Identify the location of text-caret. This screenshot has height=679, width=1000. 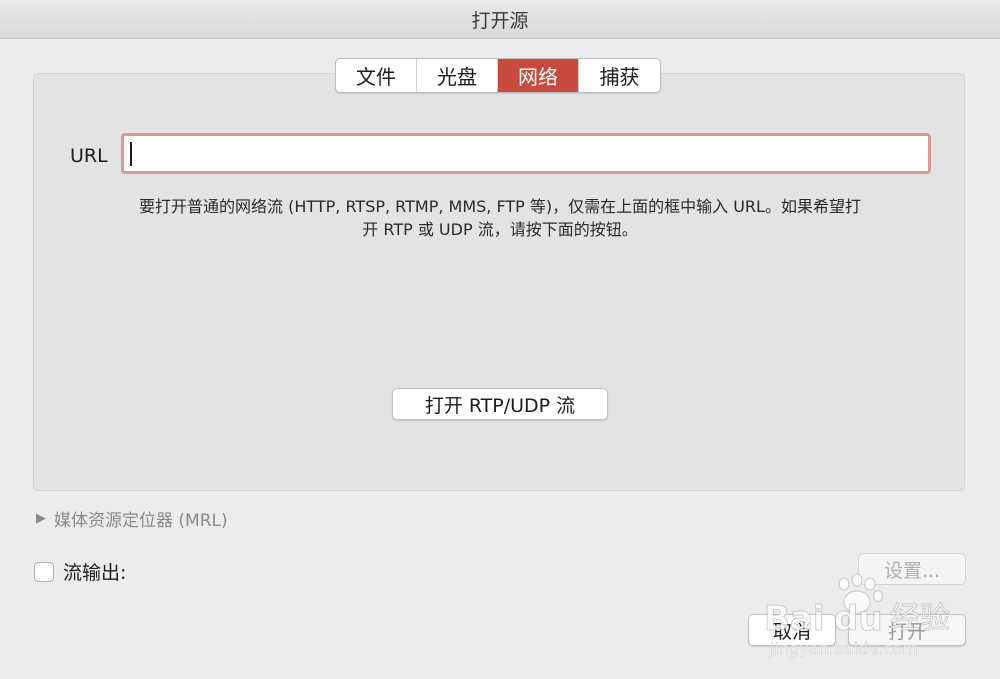
(131, 154).